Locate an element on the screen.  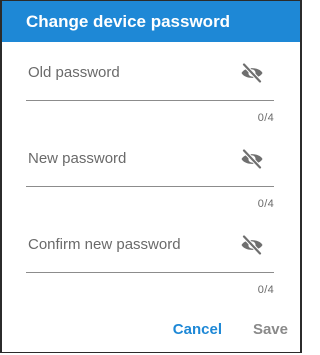
dialog-title: Change device password is located at coordinates (128, 21).